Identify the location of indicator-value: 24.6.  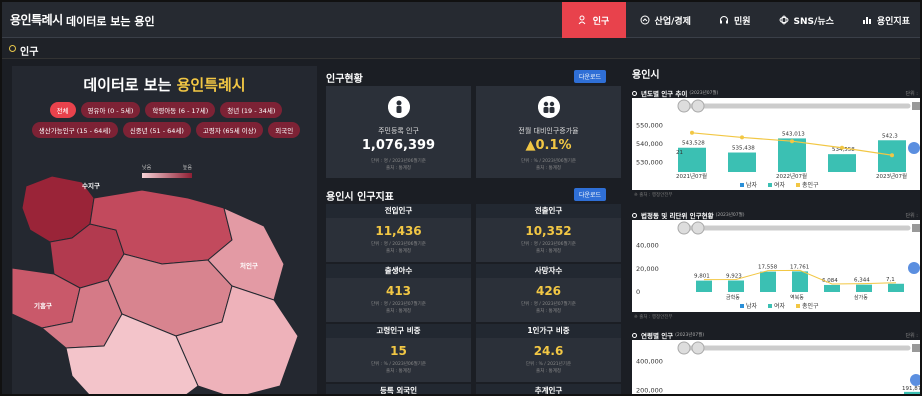
(548, 351).